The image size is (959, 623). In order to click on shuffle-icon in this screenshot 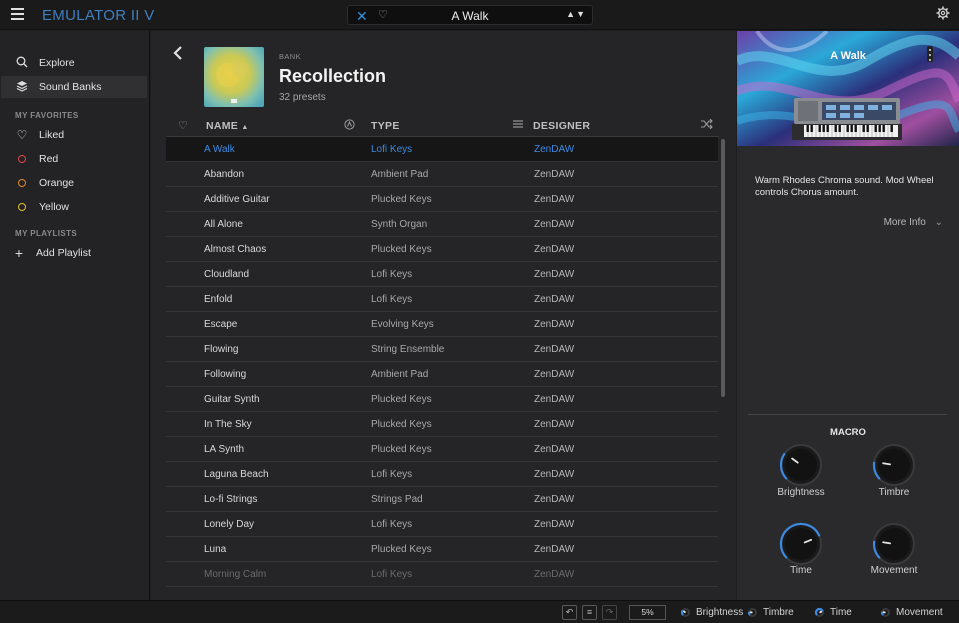, I will do `click(707, 125)`.